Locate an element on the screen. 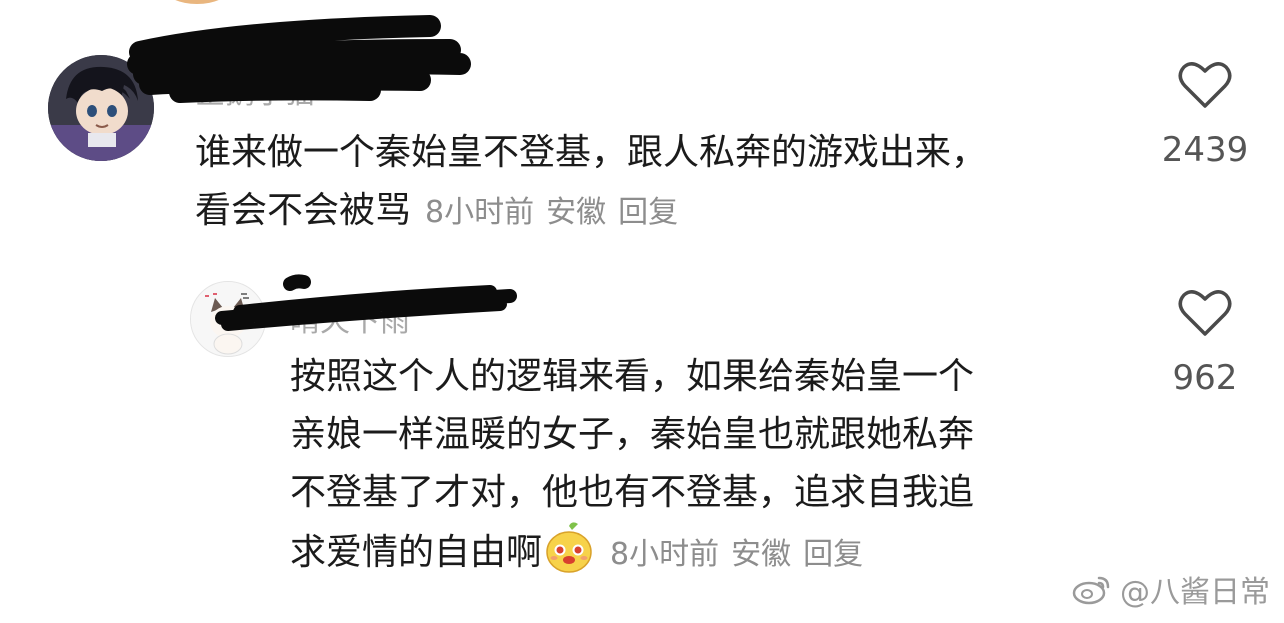 Image resolution: width=1284 pixels, height=623 pixels. previous-comment-avatar-edge is located at coordinates (197, 2).